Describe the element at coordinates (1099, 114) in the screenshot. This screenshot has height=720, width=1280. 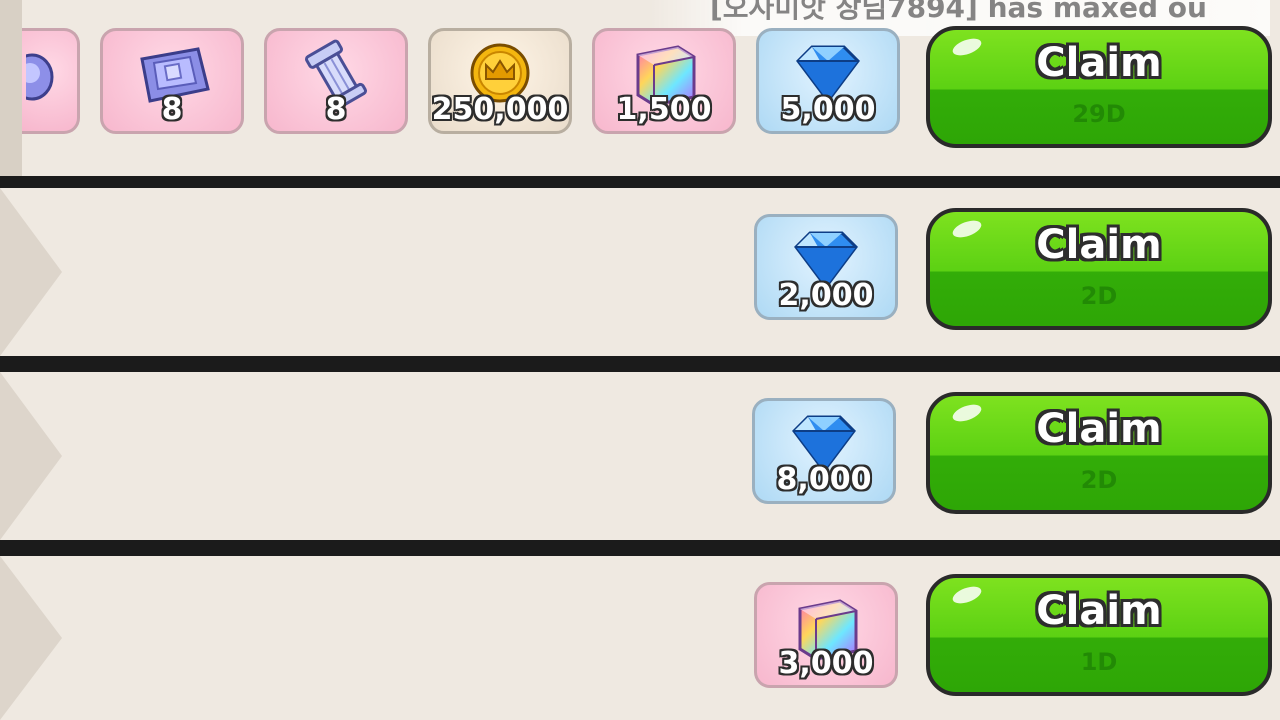
I see `claim-days-remaining: 29D` at that location.